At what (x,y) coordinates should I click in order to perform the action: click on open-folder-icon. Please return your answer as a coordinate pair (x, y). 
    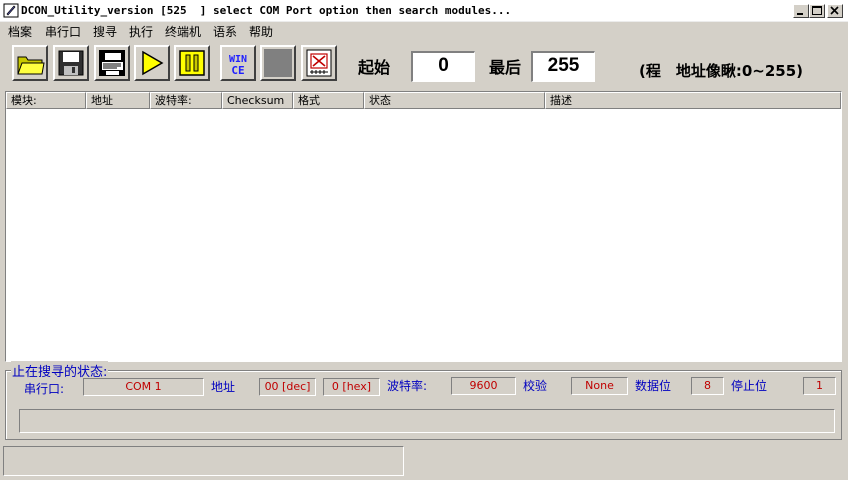
    Looking at the image, I should click on (31, 65).